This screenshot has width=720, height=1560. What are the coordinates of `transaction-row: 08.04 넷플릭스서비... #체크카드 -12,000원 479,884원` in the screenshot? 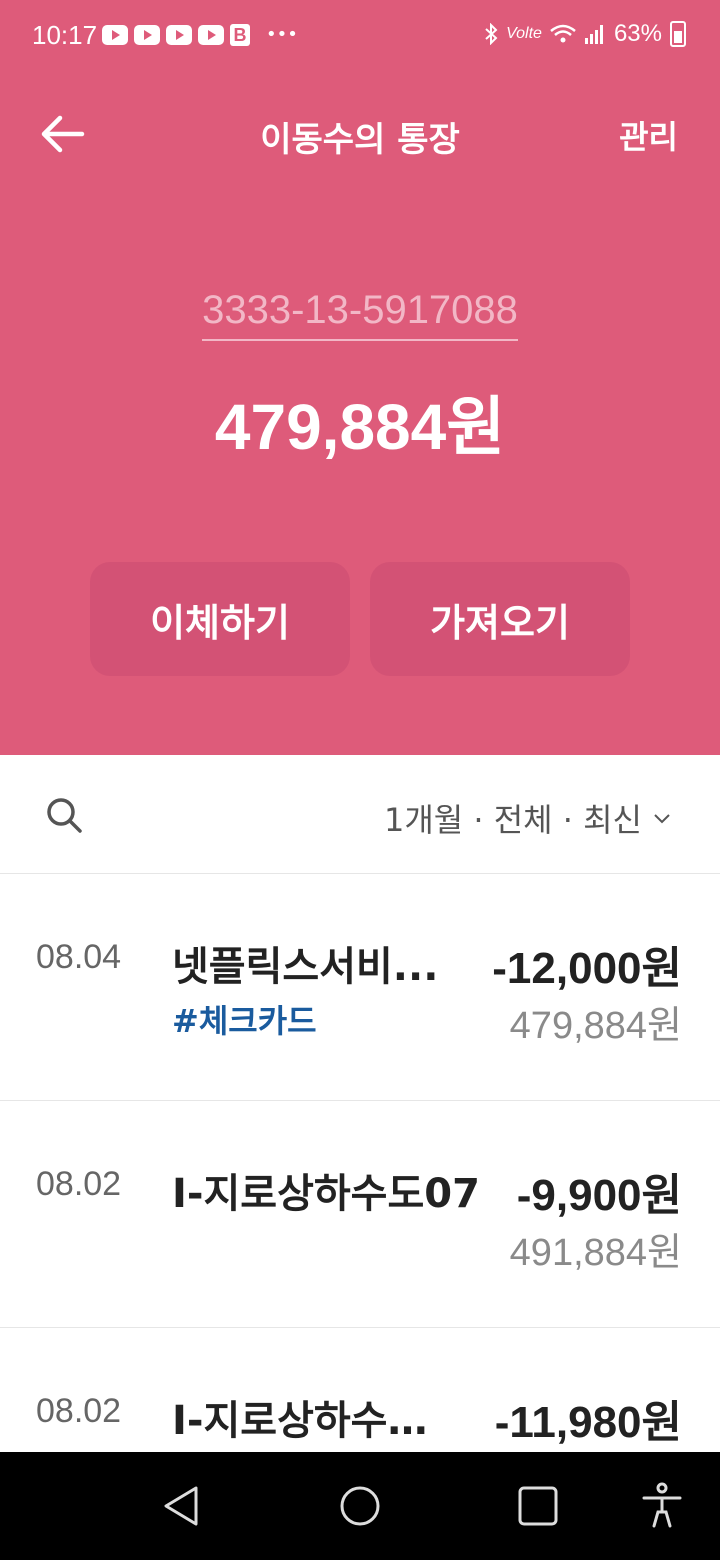 It's located at (360, 987).